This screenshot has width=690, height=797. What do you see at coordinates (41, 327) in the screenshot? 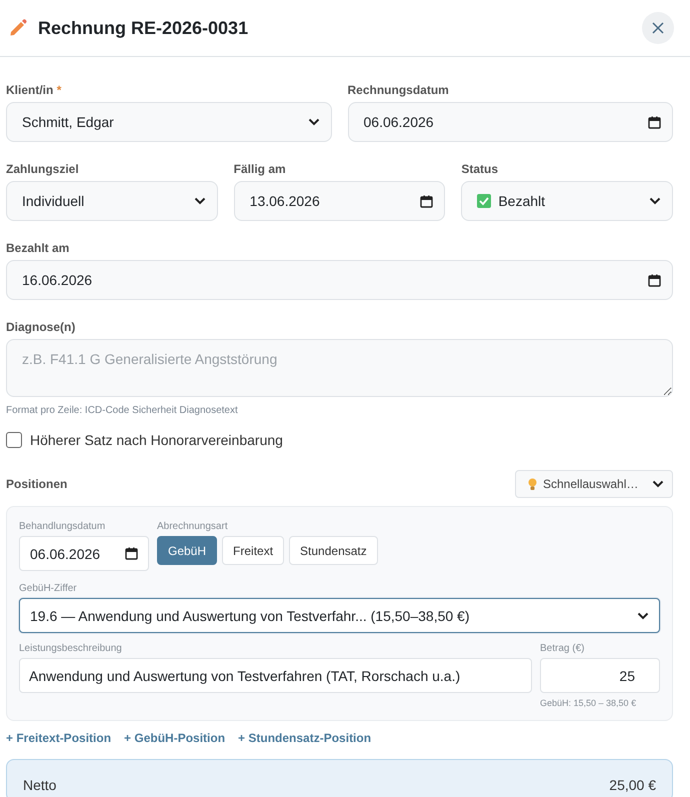
I see `field-label: Diagnose(n)` at bounding box center [41, 327].